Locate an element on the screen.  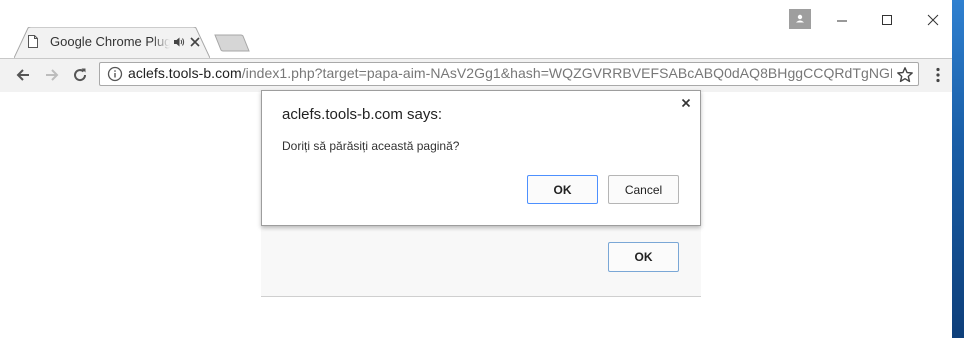
background-ok-button: OK is located at coordinates (643, 257).